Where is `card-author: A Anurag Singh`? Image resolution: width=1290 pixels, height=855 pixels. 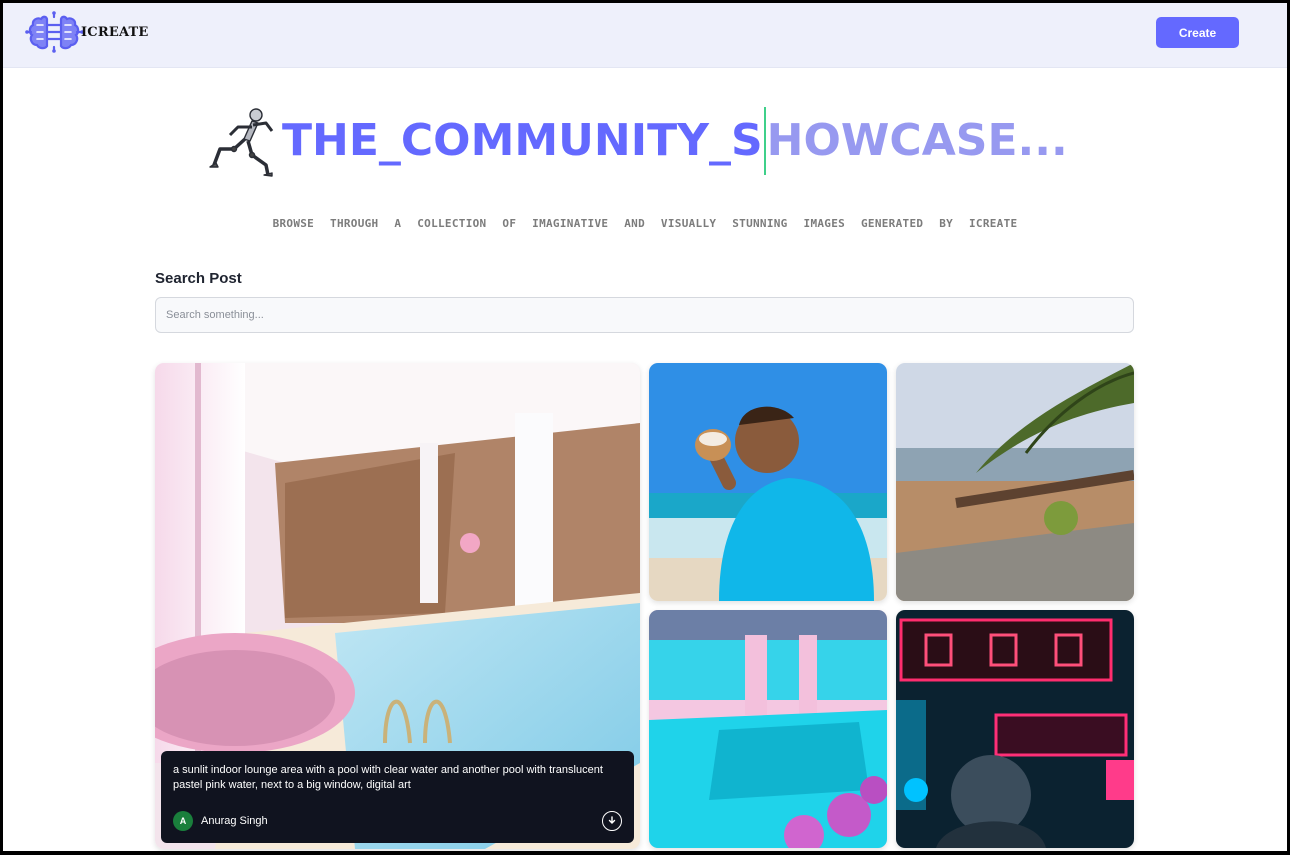
card-author: A Anurag Singh is located at coordinates (220, 821).